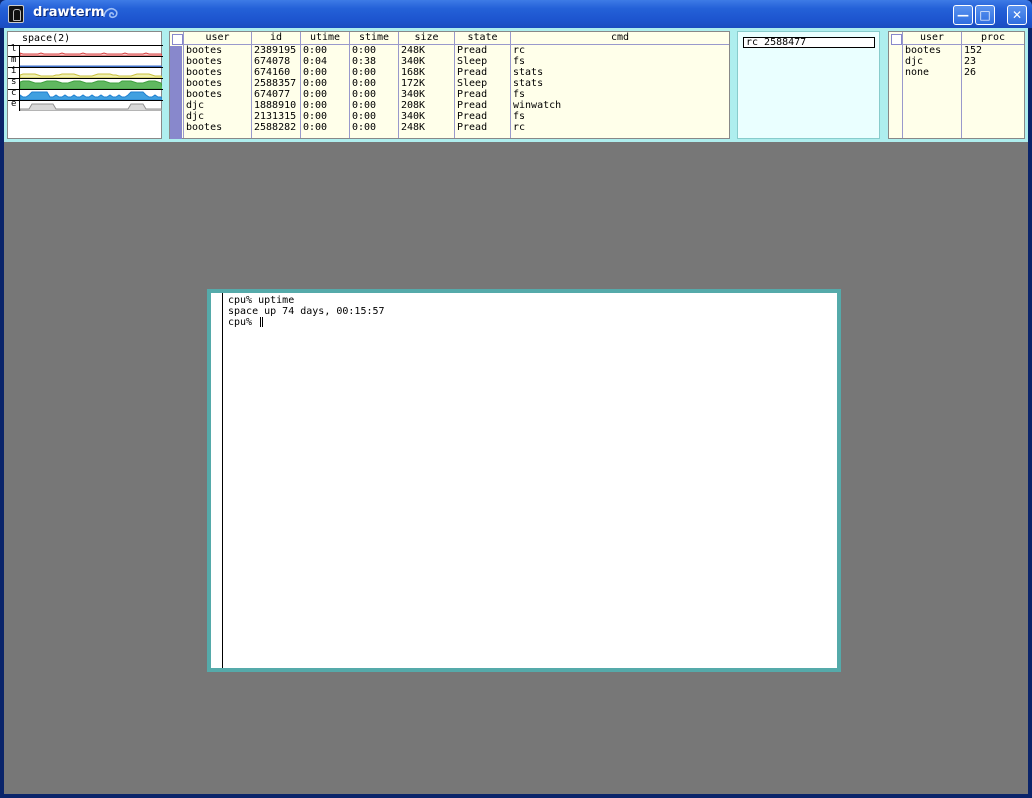 Image resolution: width=1032 pixels, height=798 pixels. What do you see at coordinates (1017, 15) in the screenshot?
I see `close-button: ✕` at bounding box center [1017, 15].